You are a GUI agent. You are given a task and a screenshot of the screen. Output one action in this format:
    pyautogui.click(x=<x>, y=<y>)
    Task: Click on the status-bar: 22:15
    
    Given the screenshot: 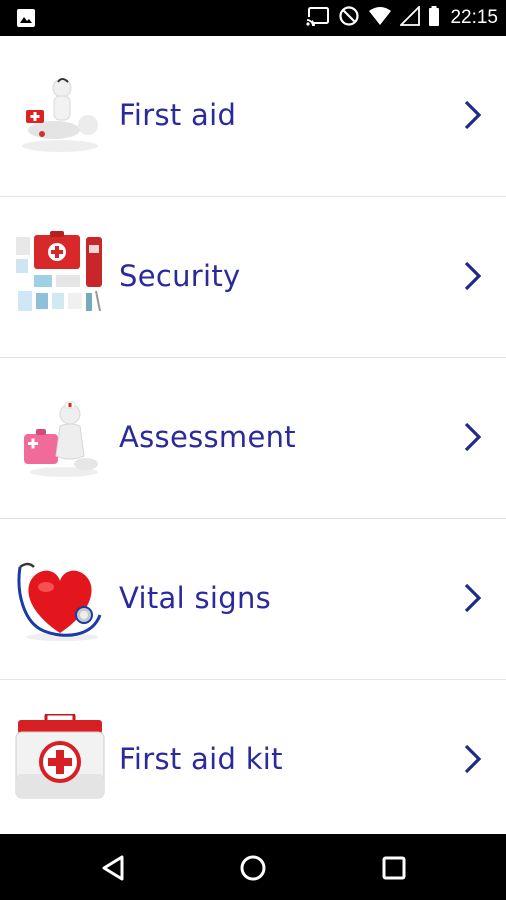 What is the action you would take?
    pyautogui.click(x=253, y=18)
    